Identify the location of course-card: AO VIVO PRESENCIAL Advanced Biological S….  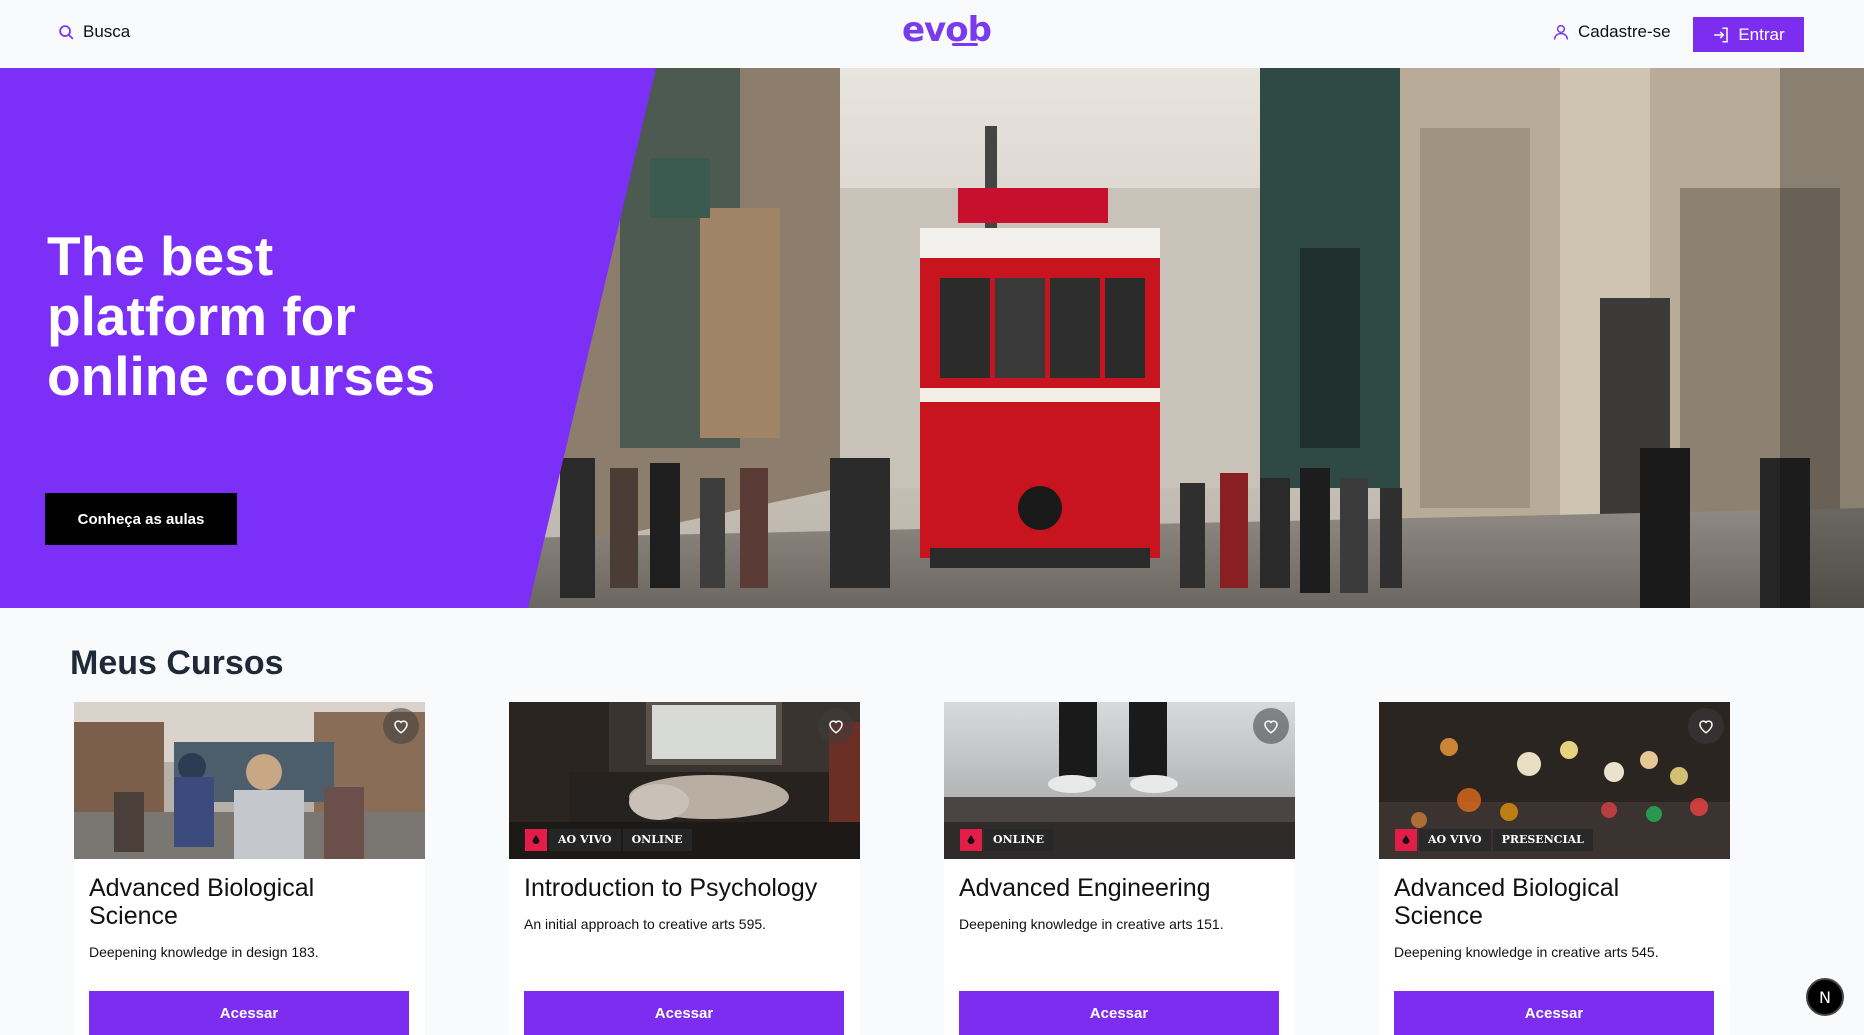
(1554, 868).